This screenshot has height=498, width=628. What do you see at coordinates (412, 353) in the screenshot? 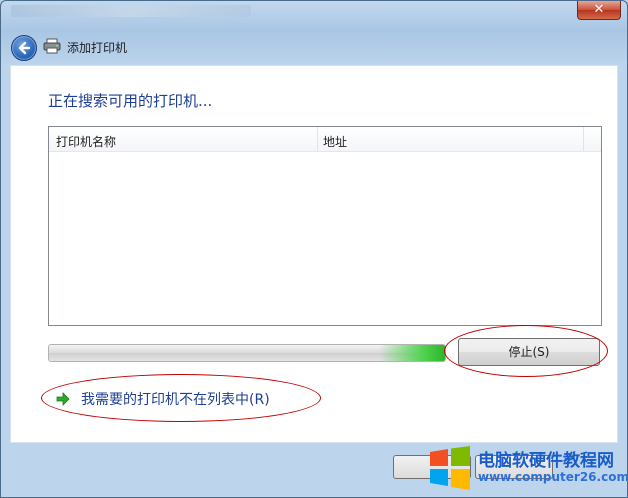
I see `progress-indicator` at bounding box center [412, 353].